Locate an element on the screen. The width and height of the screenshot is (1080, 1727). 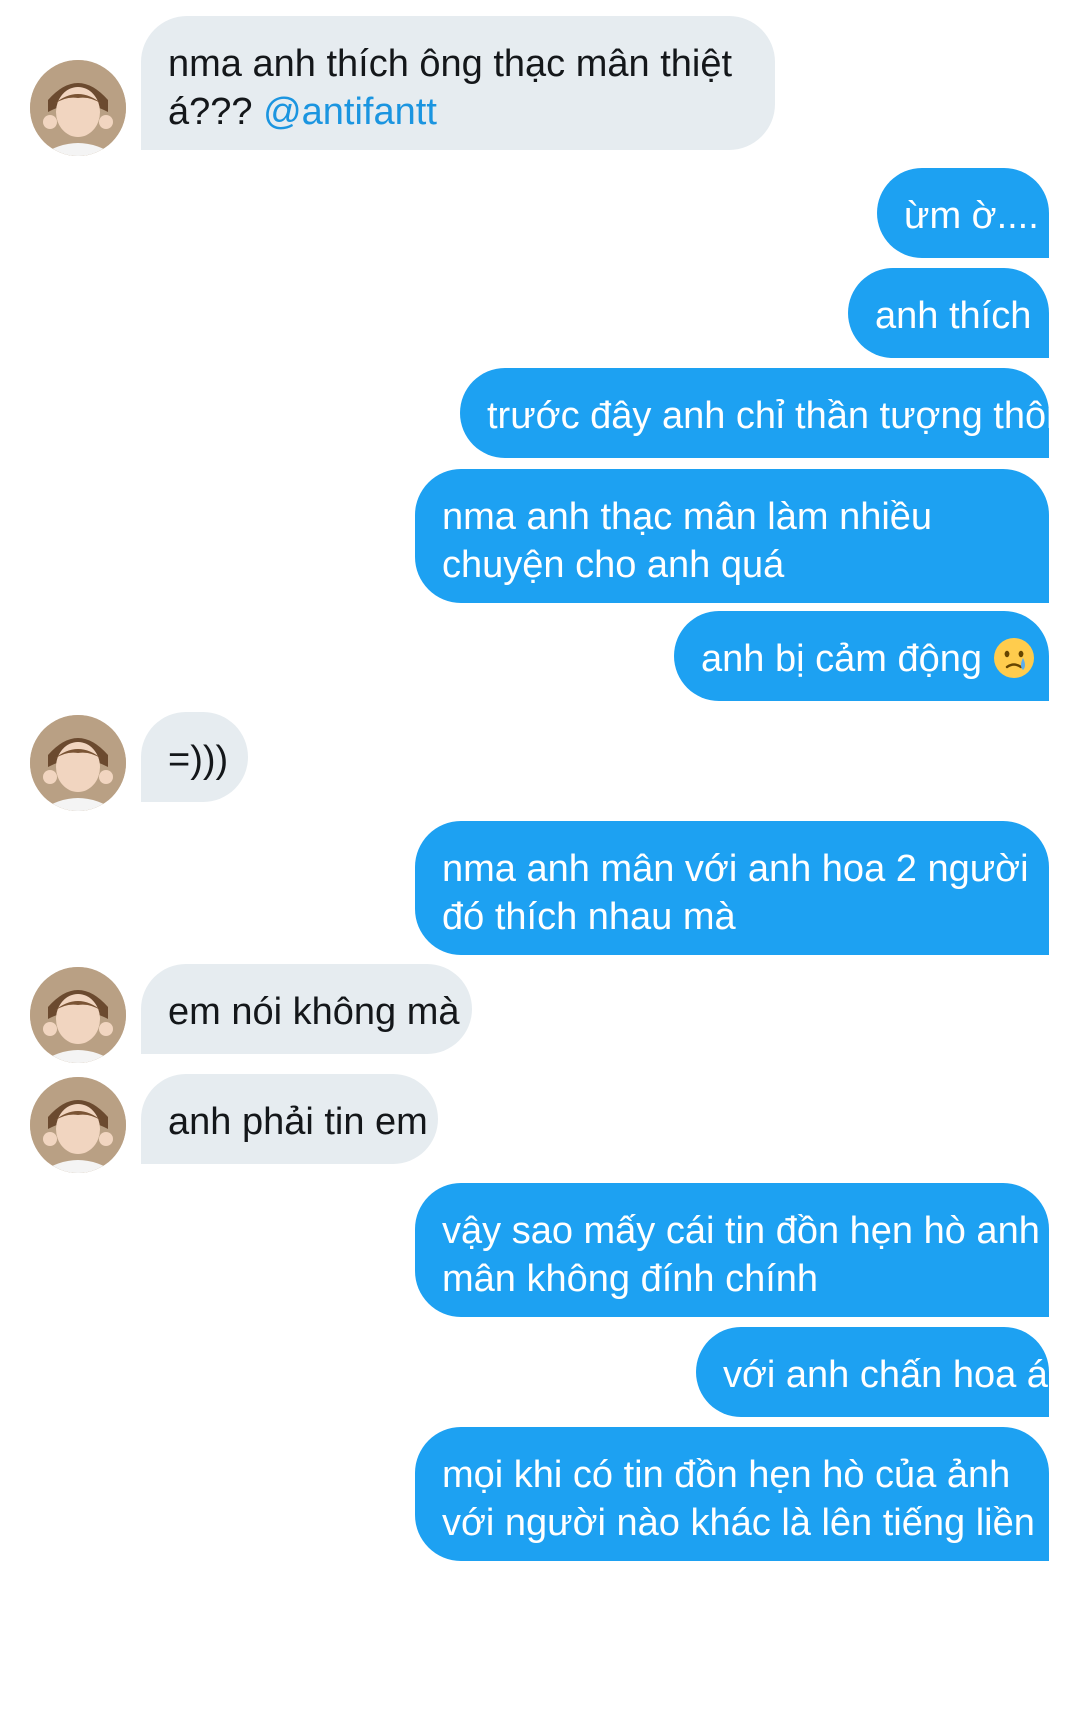
message-bubble-incoming: anh phải tin em is located at coordinates (289, 1119).